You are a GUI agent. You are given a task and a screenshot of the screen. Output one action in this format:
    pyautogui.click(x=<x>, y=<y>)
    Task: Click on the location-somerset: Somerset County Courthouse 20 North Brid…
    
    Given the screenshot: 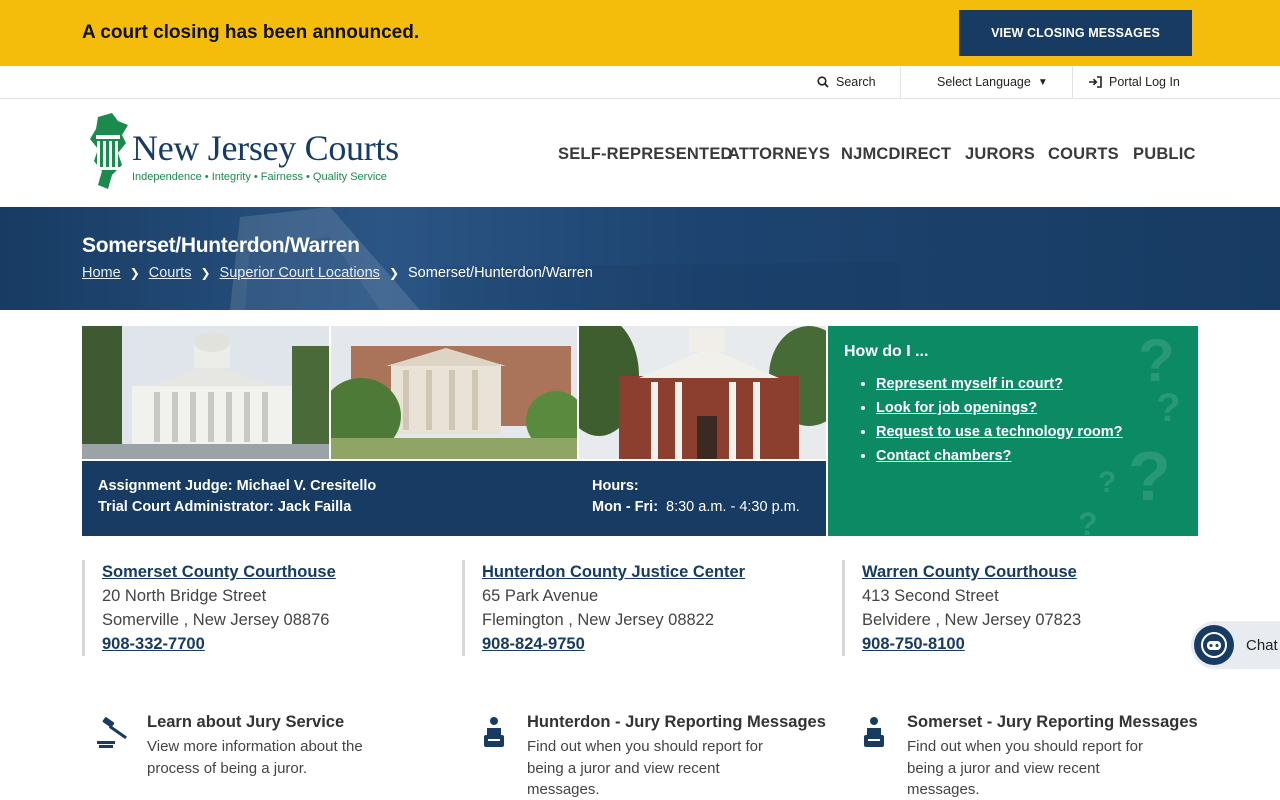 What is the action you would take?
    pyautogui.click(x=209, y=608)
    